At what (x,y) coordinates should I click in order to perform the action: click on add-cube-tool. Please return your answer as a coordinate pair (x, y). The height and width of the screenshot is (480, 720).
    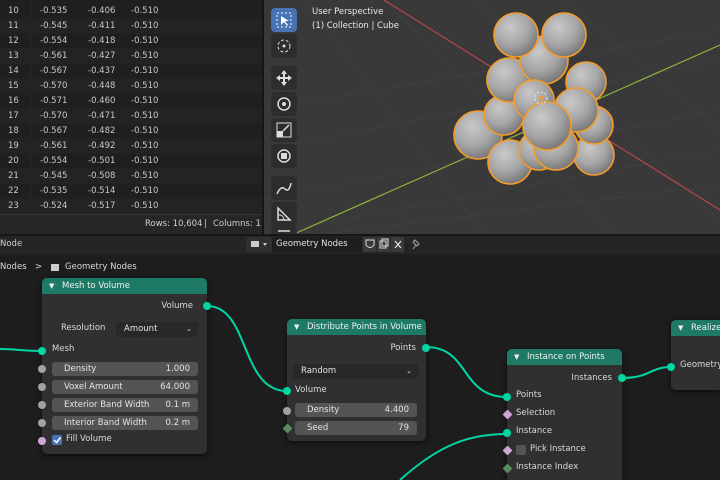
    Looking at the image, I should click on (284, 230).